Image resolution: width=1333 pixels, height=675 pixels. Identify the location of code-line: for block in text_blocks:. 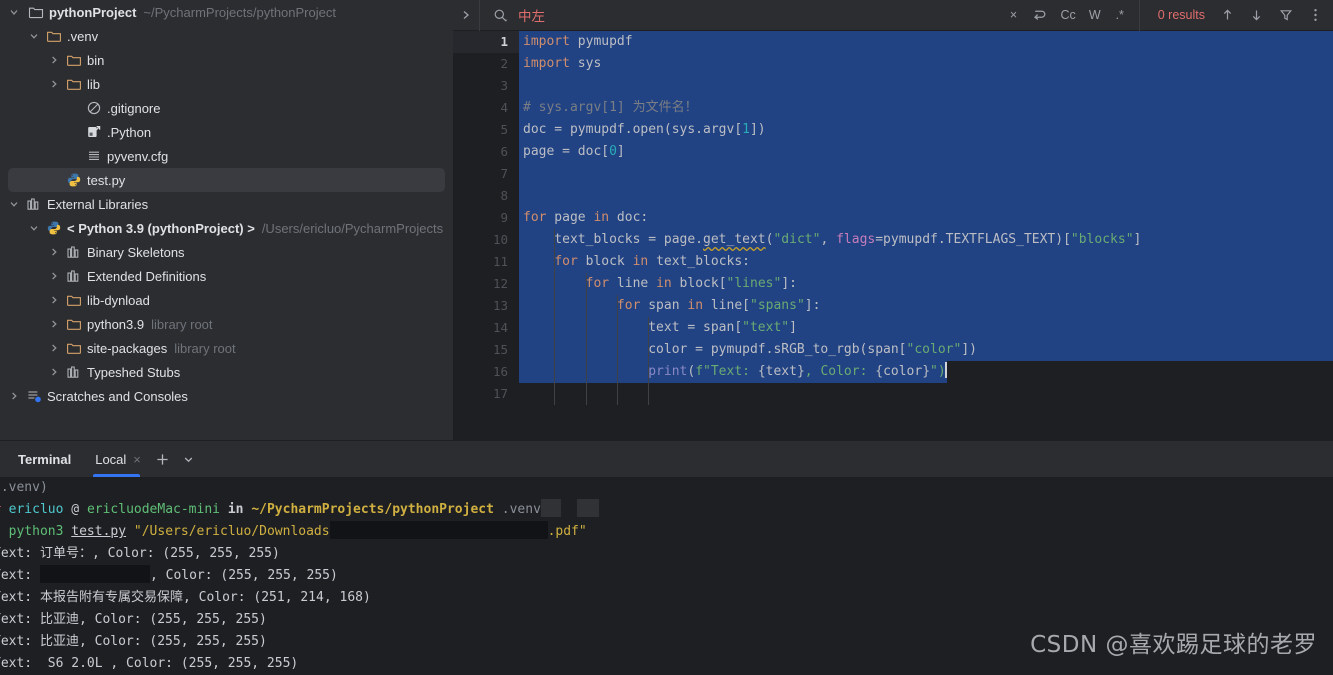
(926, 262).